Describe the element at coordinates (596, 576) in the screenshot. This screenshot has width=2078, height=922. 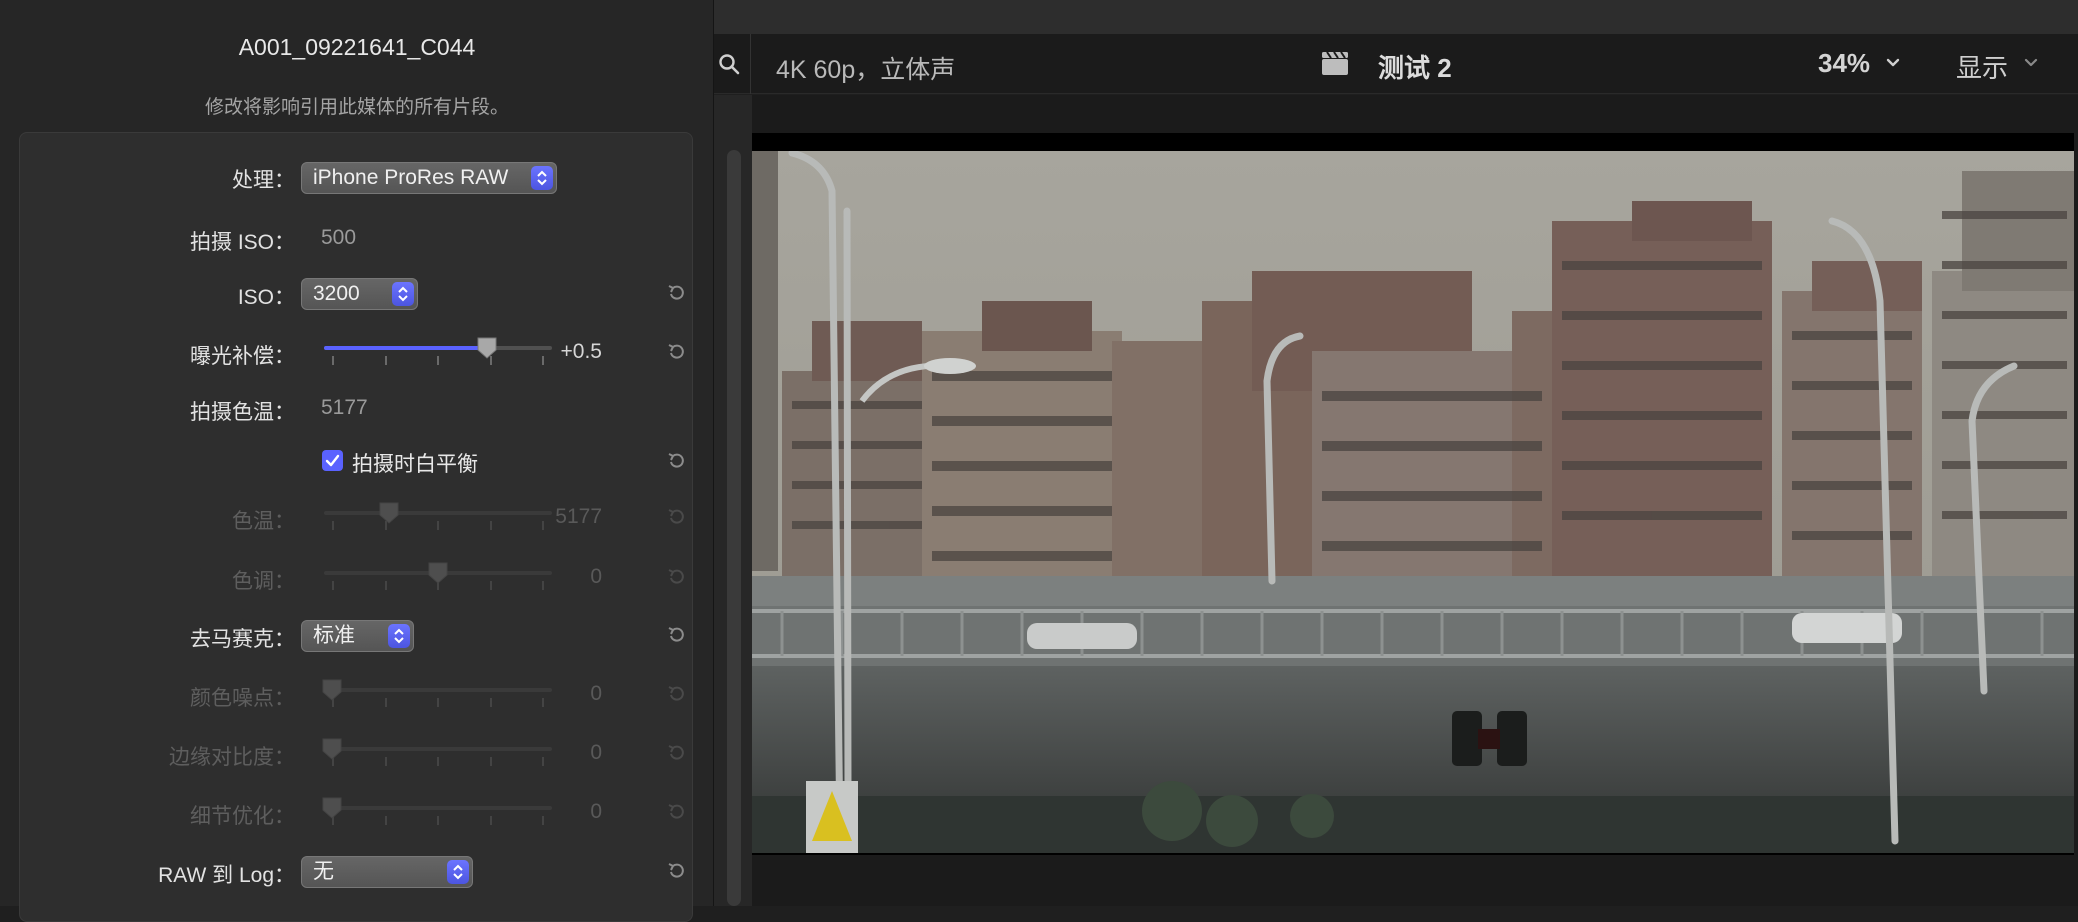
I see `tint-value: 0` at that location.